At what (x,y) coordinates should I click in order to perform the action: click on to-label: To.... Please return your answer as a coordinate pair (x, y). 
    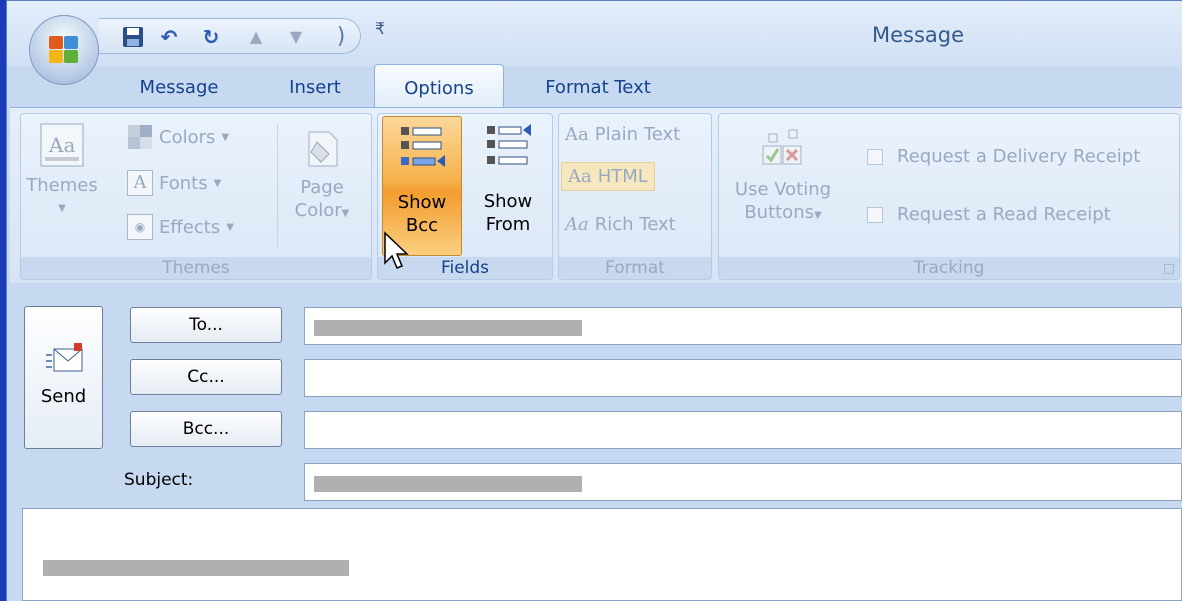
    Looking at the image, I should click on (206, 325).